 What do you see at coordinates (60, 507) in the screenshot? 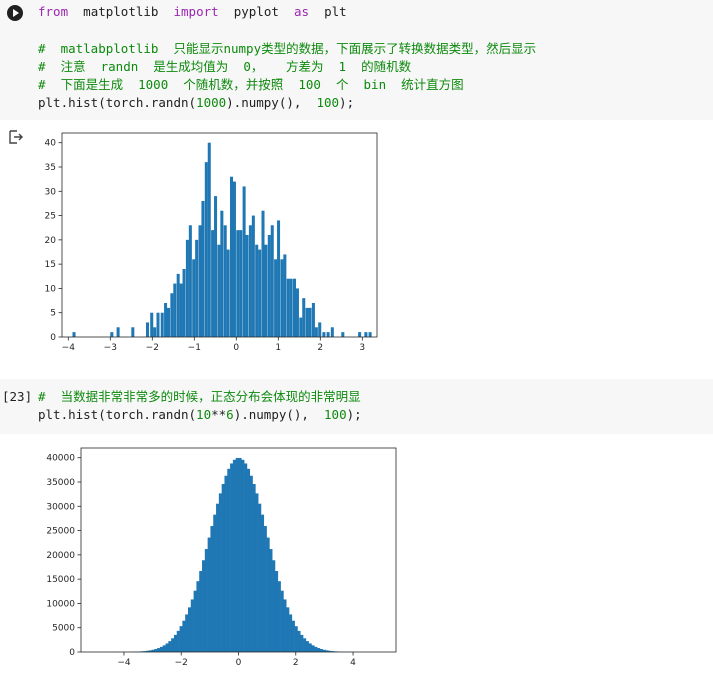
I see `y-tick-label: 30000` at bounding box center [60, 507].